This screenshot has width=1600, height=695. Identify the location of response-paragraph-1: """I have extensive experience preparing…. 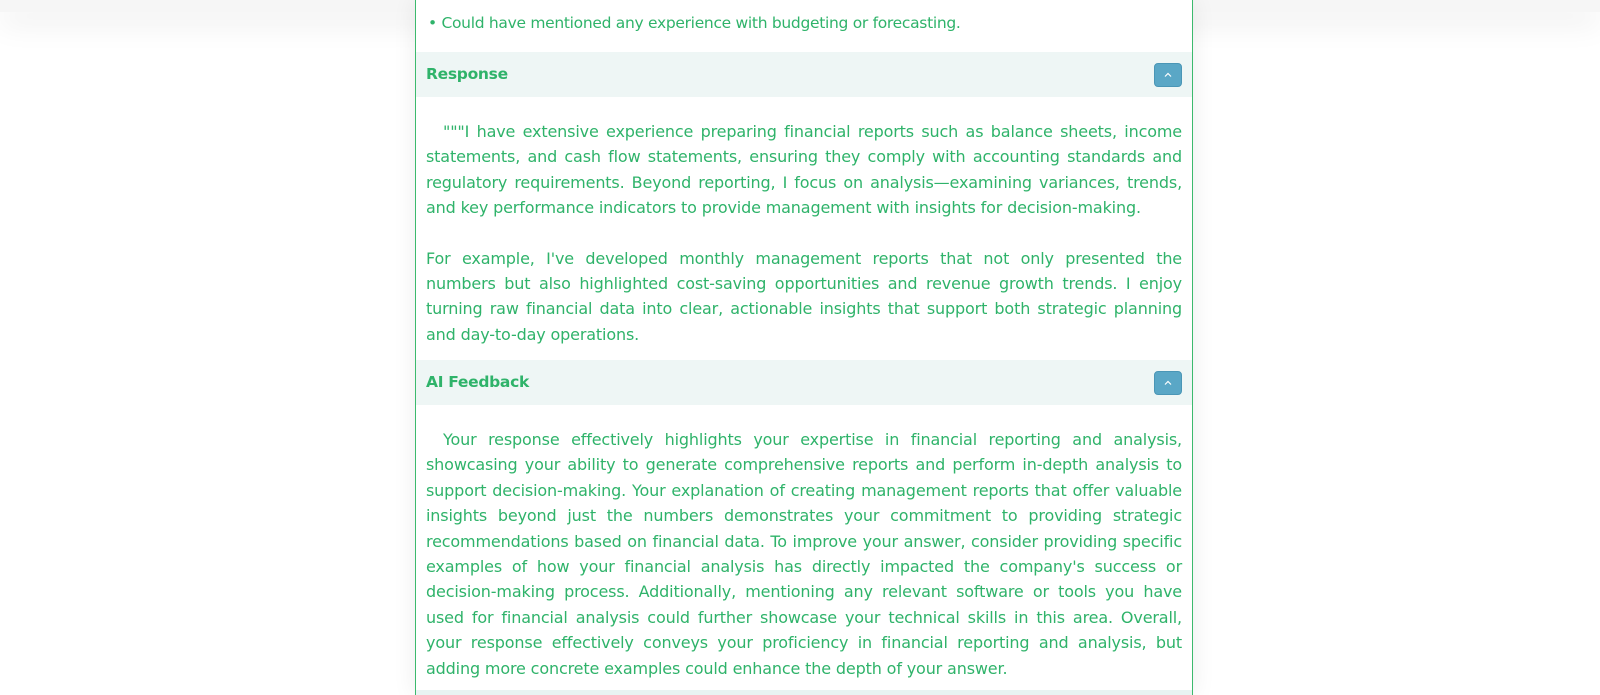
(804, 170).